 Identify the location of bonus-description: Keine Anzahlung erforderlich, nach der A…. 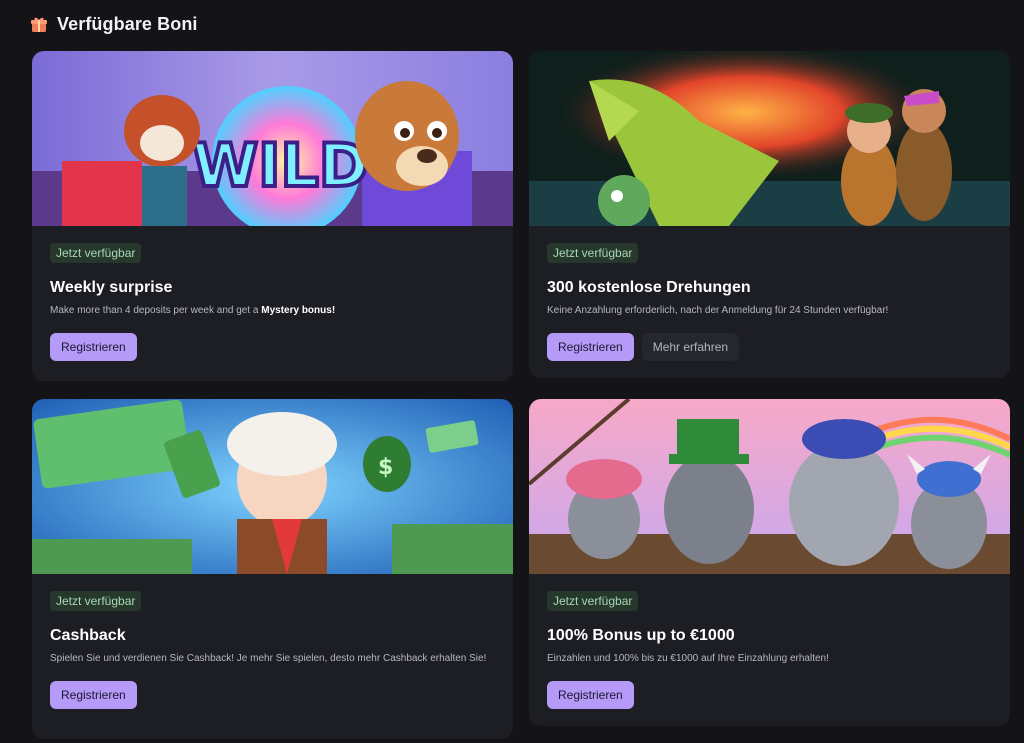
(718, 310).